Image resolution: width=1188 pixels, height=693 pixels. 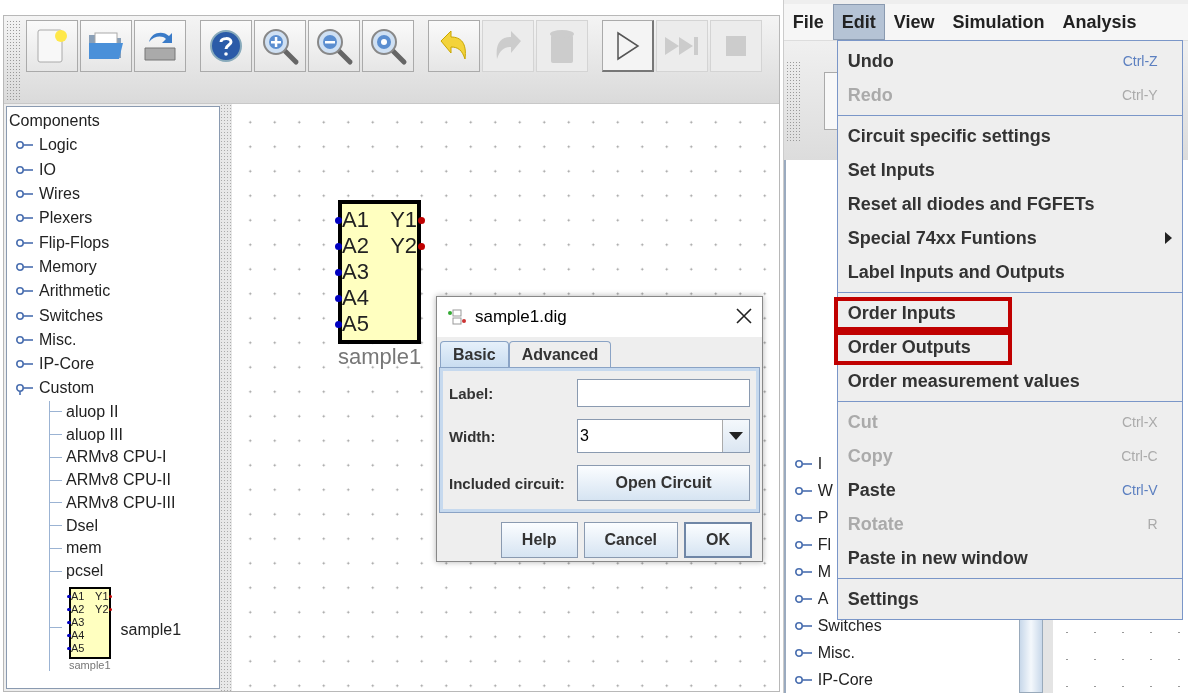 I want to click on menu-item: Special 74xx Funtions, so click(x=1009, y=238).